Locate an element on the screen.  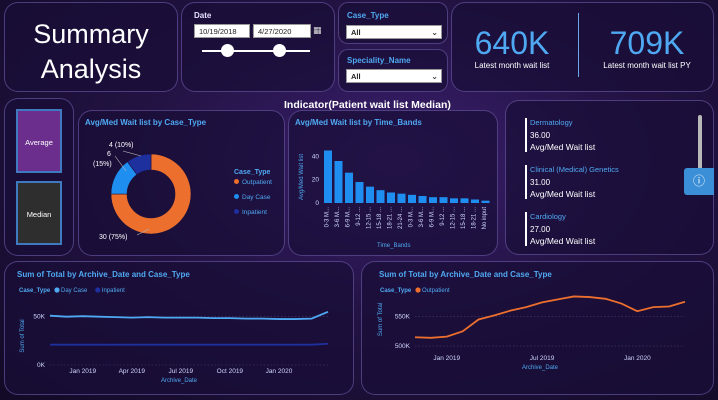
chevron-down-icon: ⌄ is located at coordinates (434, 32).